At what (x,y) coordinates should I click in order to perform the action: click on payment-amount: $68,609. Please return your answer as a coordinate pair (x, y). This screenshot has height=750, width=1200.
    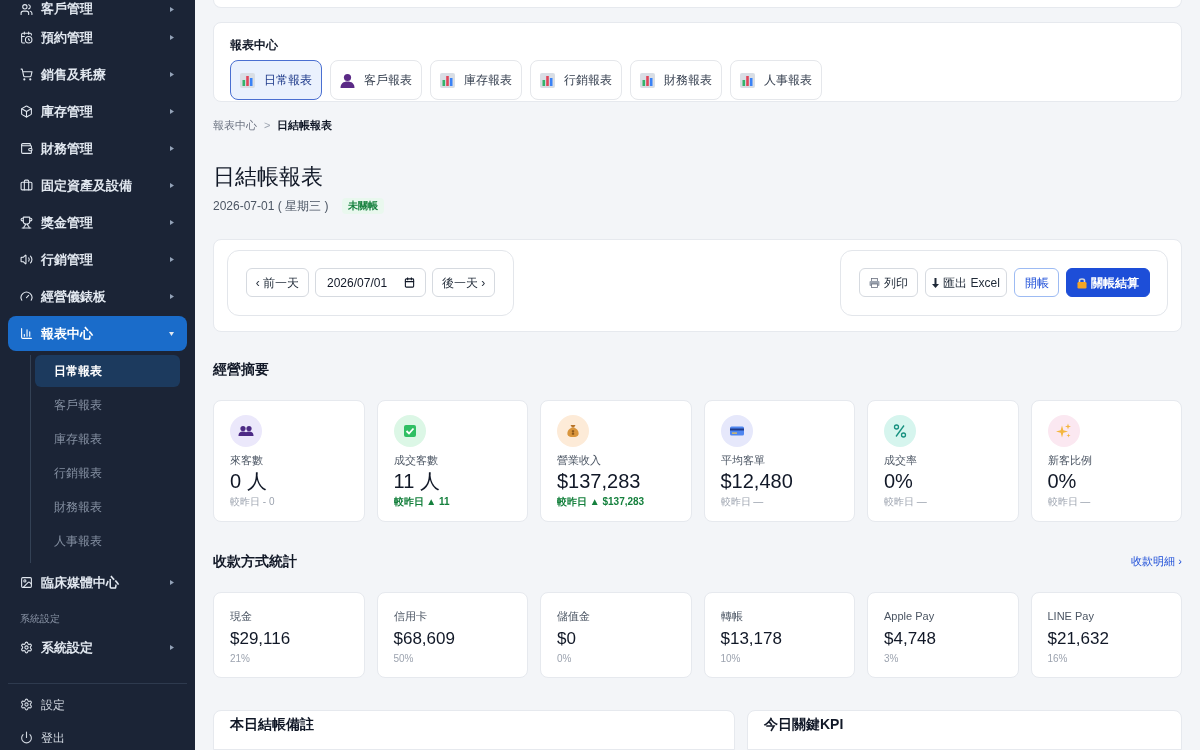
    Looking at the image, I should click on (424, 639).